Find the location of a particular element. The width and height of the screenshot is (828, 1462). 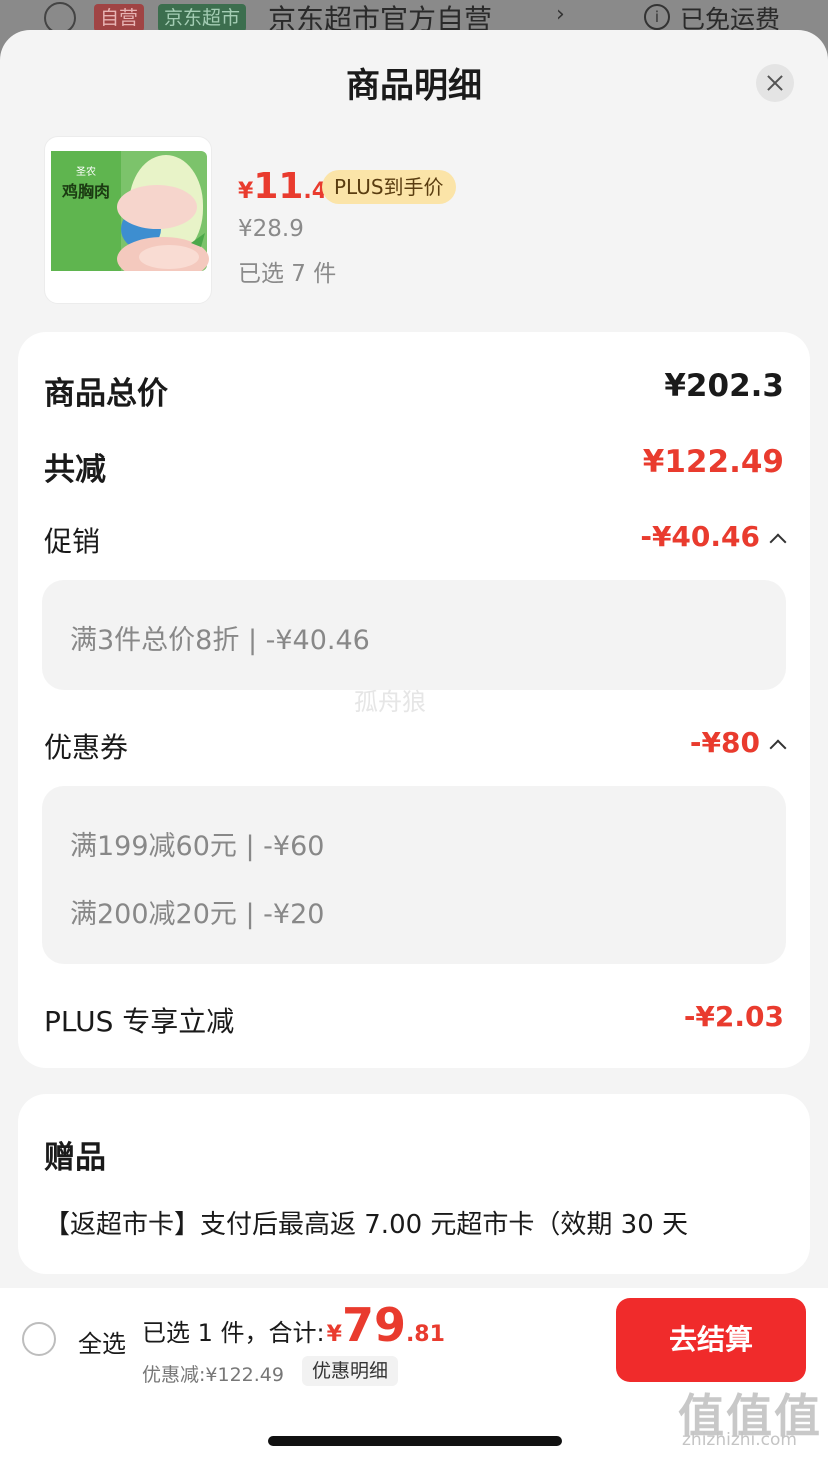

coupon-item: 满200减20元 | -¥20 is located at coordinates (197, 914).